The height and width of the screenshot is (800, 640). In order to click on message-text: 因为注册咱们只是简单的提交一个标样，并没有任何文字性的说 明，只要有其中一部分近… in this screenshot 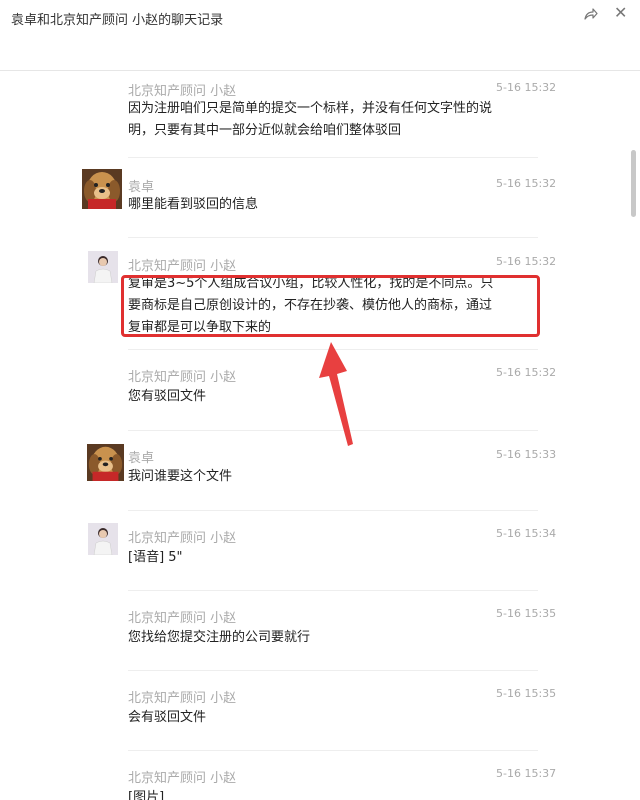, I will do `click(333, 120)`.